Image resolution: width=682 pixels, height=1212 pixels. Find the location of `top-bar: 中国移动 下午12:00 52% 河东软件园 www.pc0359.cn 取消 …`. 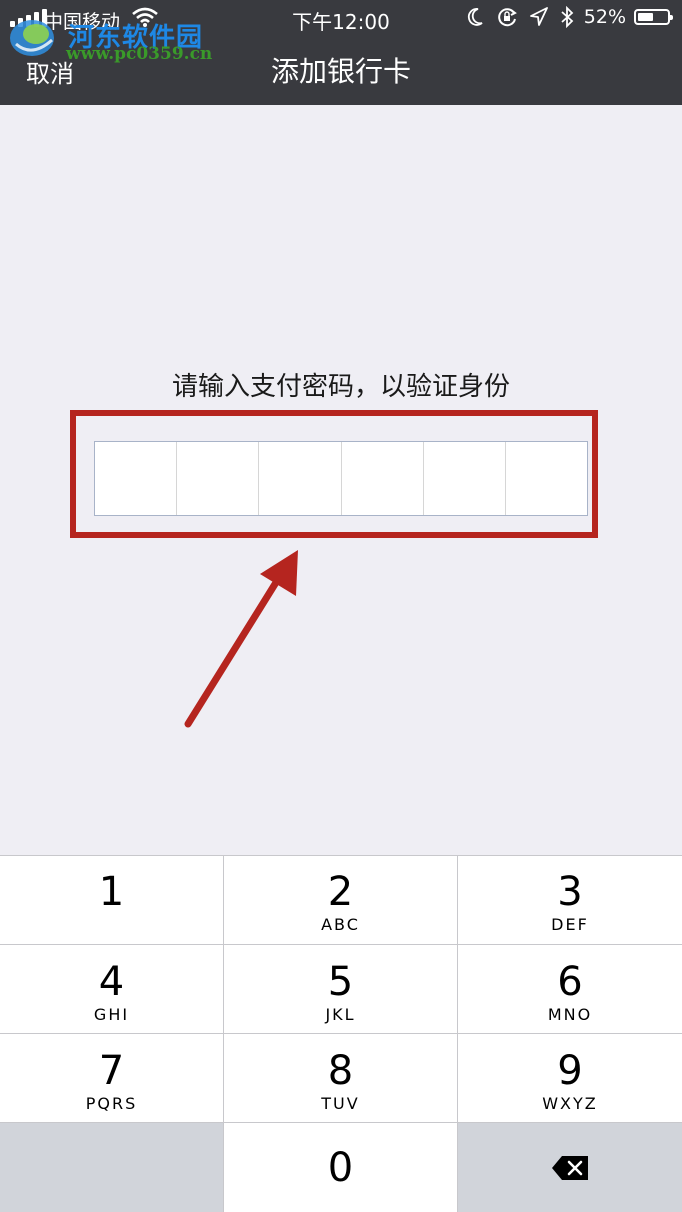

top-bar: 中国移动 下午12:00 52% 河东软件园 www.pc0359.cn 取消 … is located at coordinates (341, 52).